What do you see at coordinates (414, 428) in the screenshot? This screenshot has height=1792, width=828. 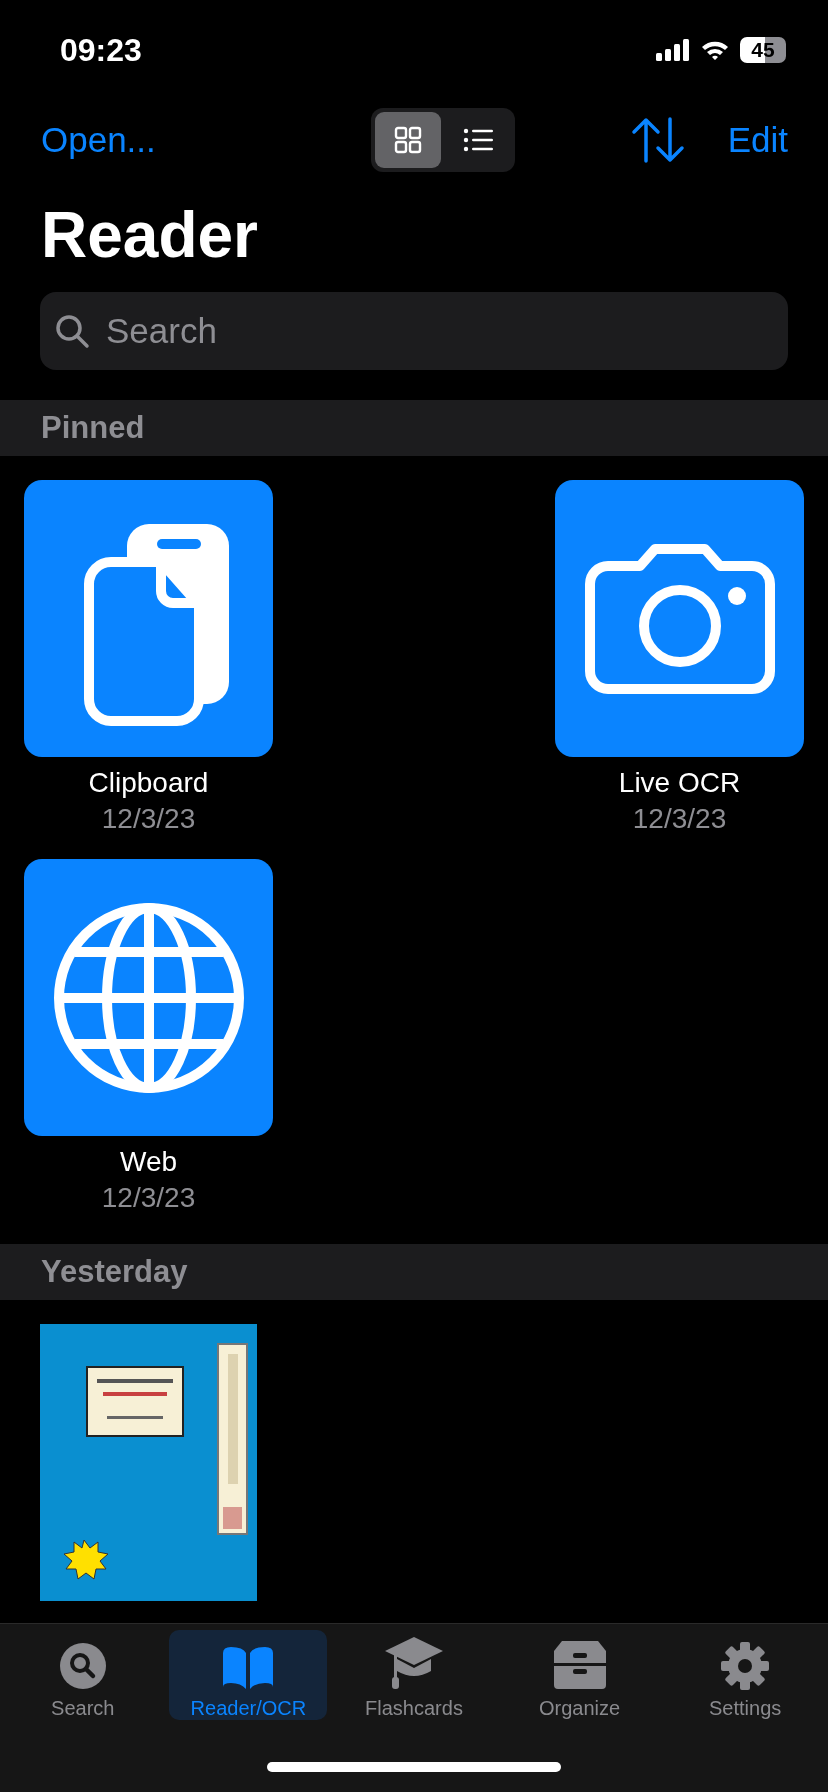 I see `section-header: Pinned` at bounding box center [414, 428].